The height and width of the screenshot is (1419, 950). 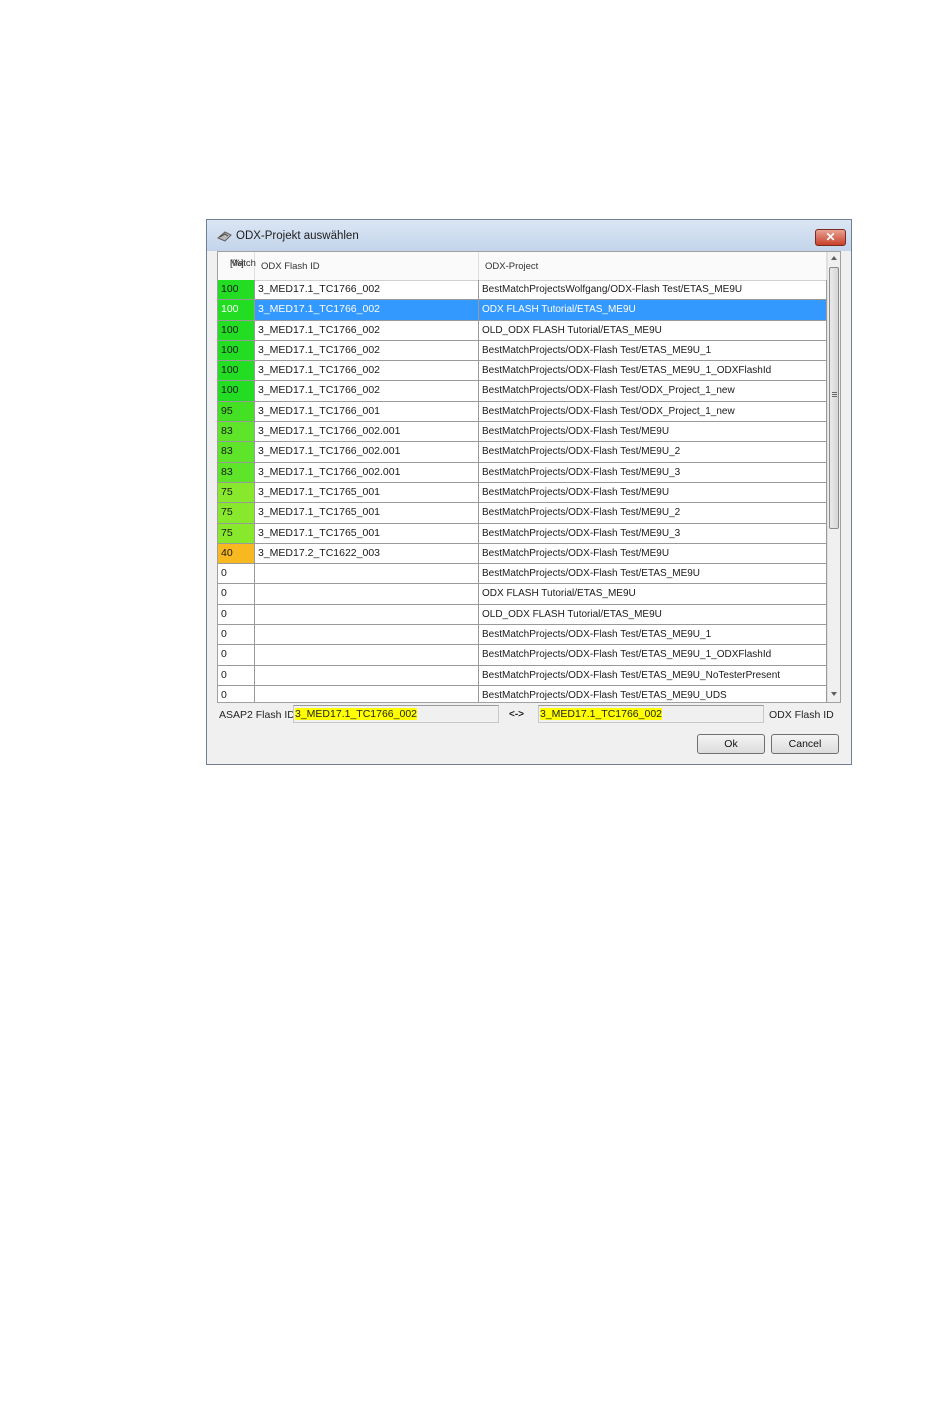 I want to click on odx-project-header-label: ODX-Project, so click(x=512, y=266).